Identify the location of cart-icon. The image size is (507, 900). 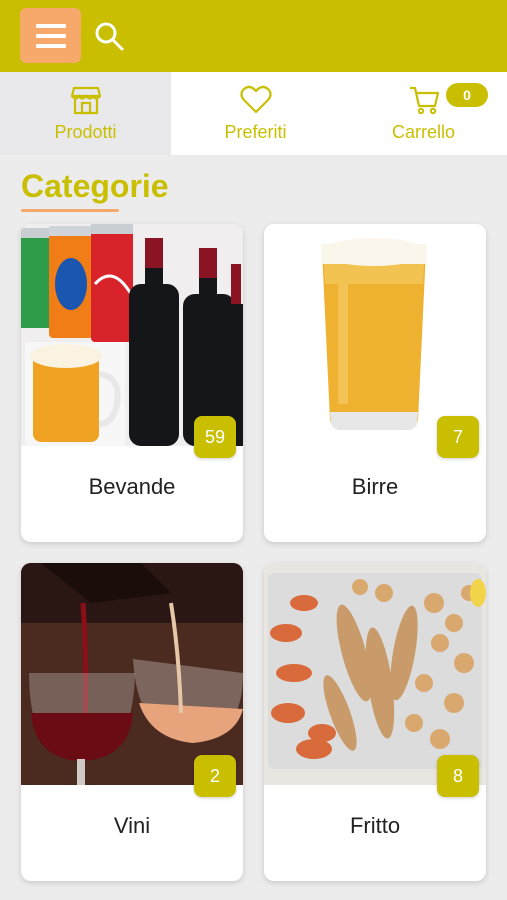
(424, 100).